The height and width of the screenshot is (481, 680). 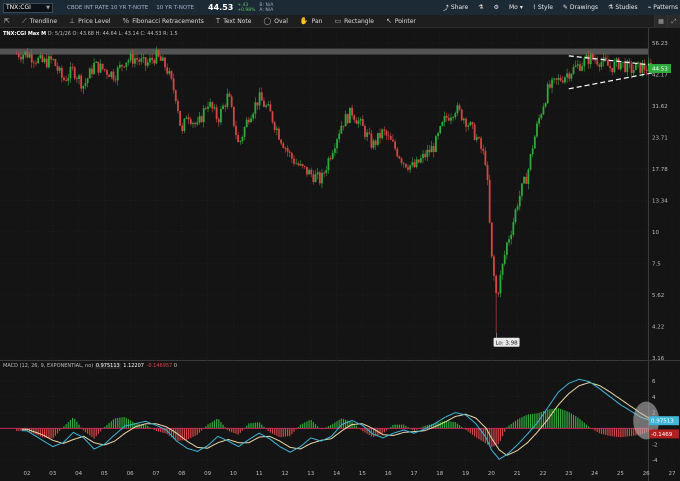 I want to click on cursor-tool: ⇱, so click(x=7, y=21).